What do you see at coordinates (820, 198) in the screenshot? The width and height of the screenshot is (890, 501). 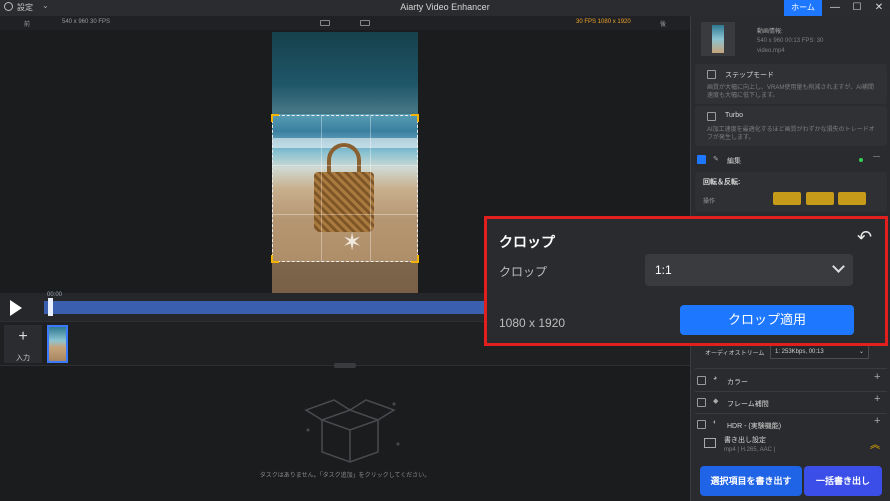 I see `flip-horizontal-button` at bounding box center [820, 198].